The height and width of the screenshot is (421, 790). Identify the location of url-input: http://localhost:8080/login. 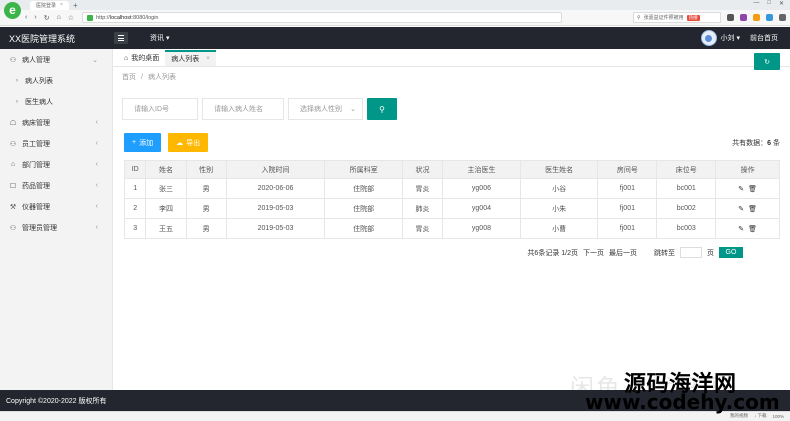
(322, 17).